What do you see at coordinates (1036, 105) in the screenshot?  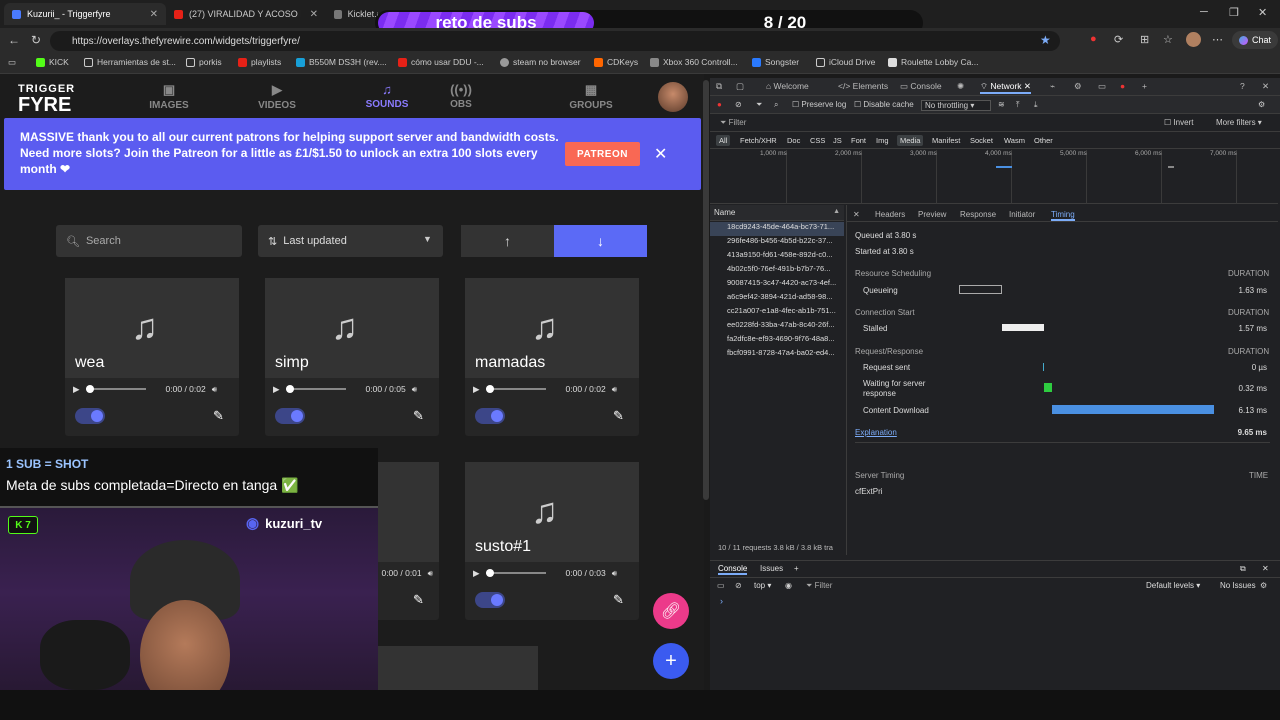 I see `download-icon: ⤓` at bounding box center [1036, 105].